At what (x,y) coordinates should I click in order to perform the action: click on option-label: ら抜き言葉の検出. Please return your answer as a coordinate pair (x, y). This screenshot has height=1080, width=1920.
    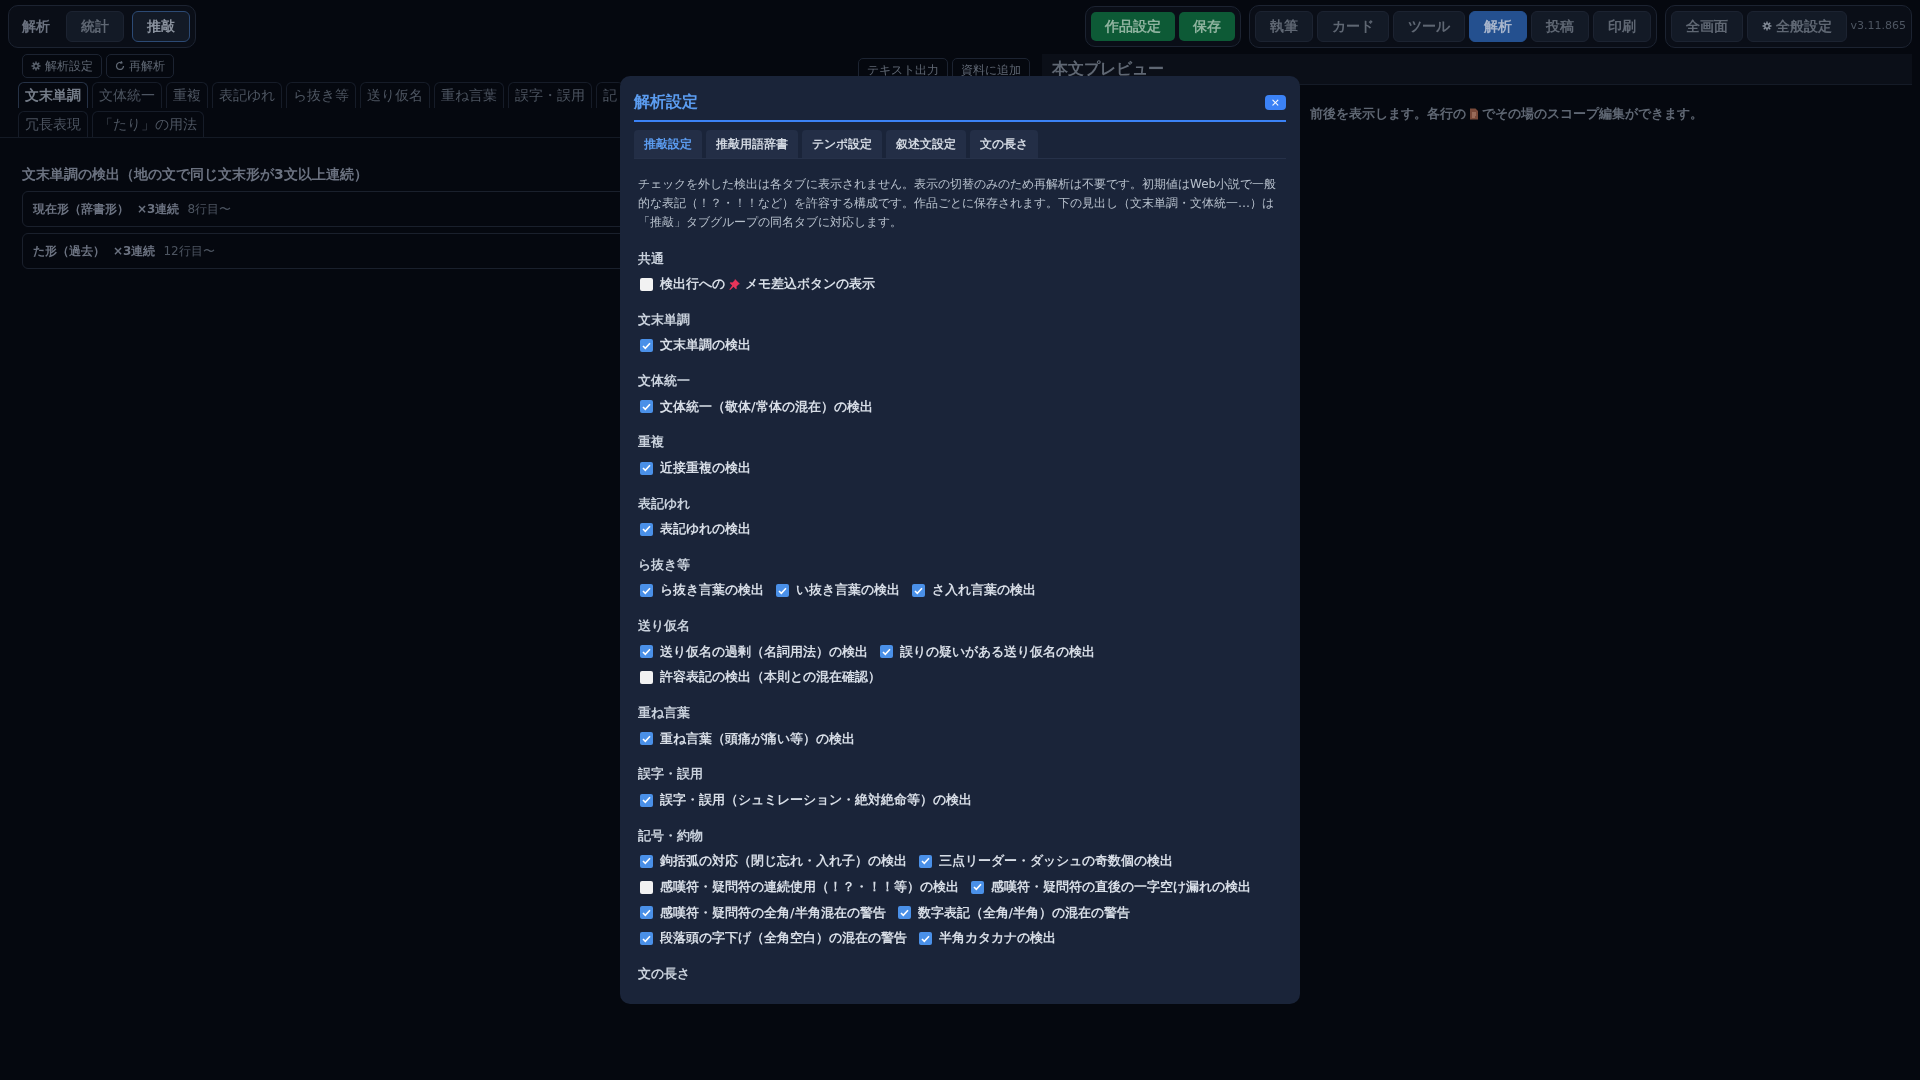
    Looking at the image, I should click on (712, 590).